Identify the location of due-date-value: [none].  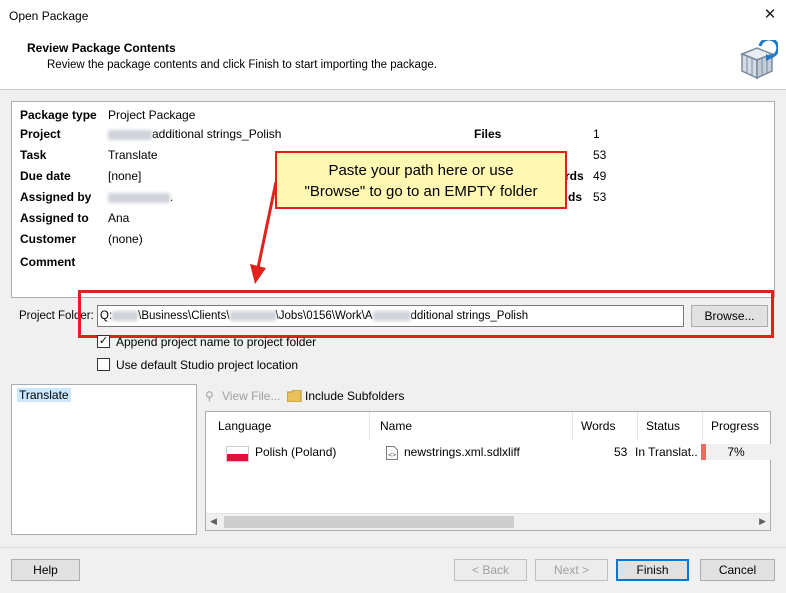
(125, 176).